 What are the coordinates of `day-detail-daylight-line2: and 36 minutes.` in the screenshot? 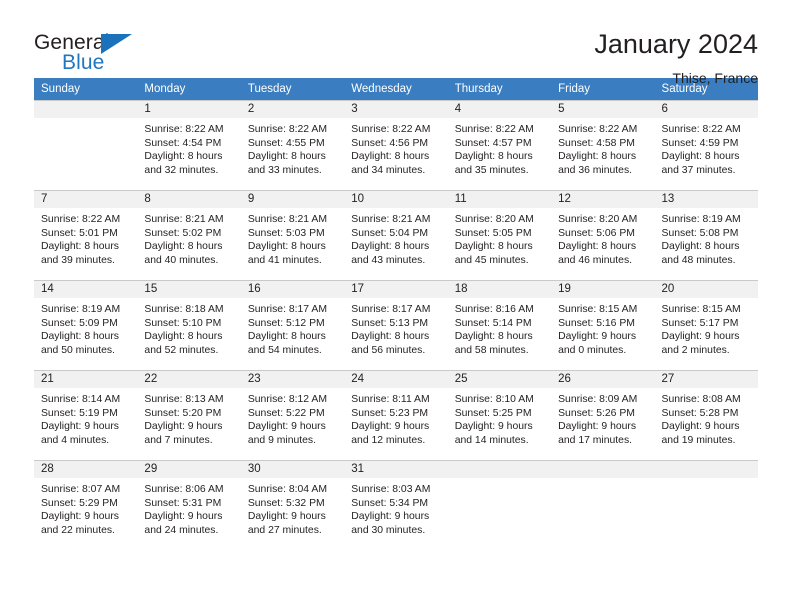 It's located at (595, 170).